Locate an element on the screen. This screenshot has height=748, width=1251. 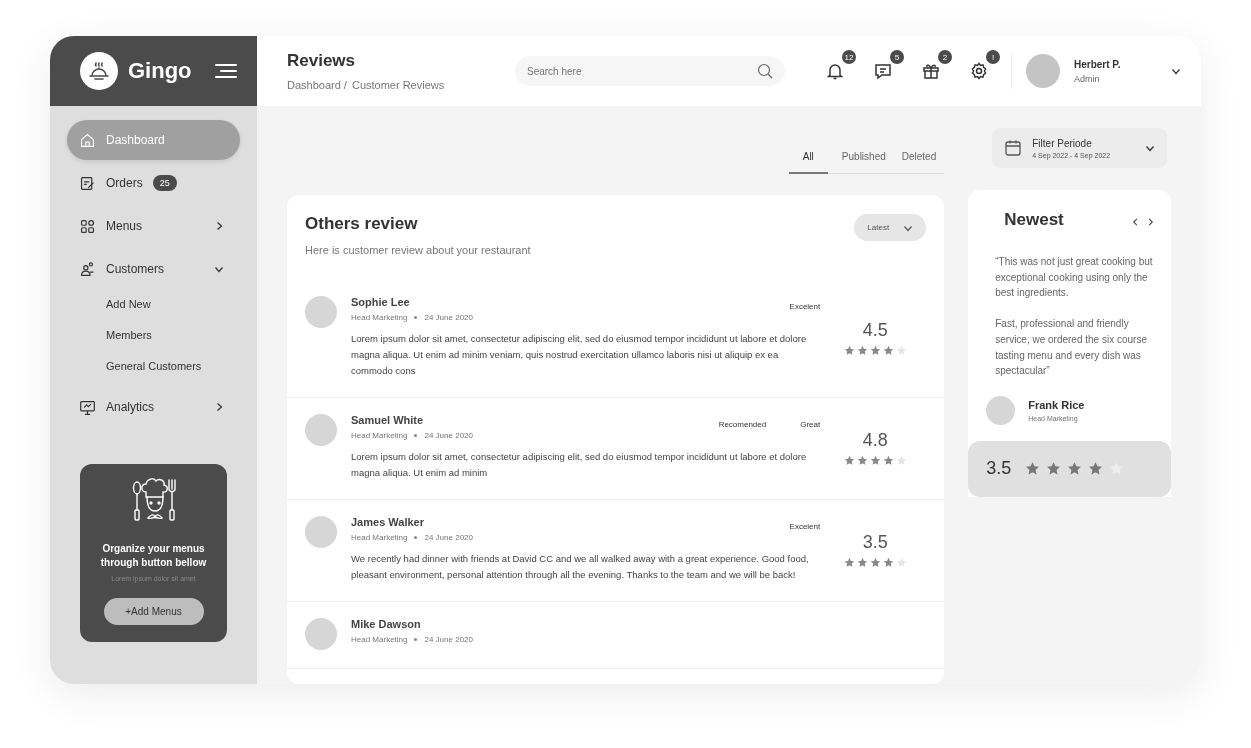
notification-badge: 5 is located at coordinates (897, 57).